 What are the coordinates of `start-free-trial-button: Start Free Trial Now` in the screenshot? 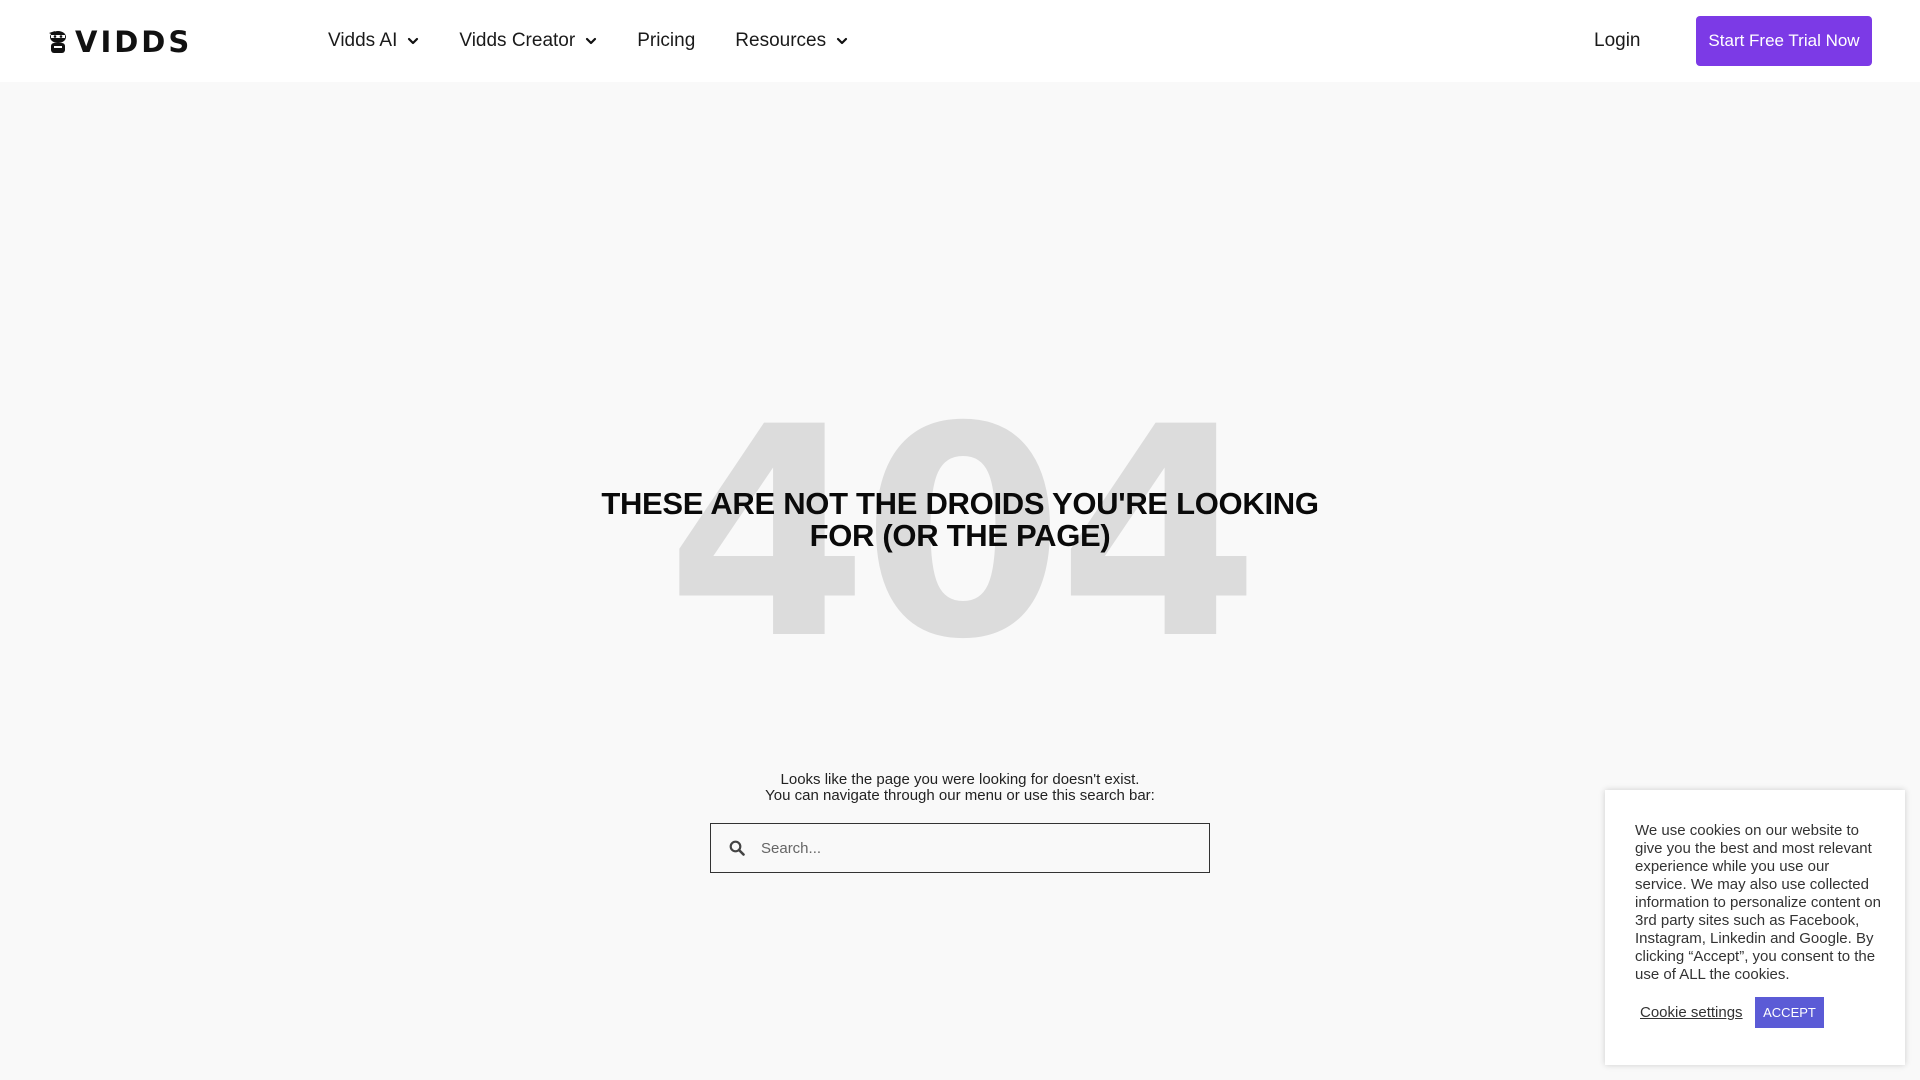 It's located at (1784, 41).